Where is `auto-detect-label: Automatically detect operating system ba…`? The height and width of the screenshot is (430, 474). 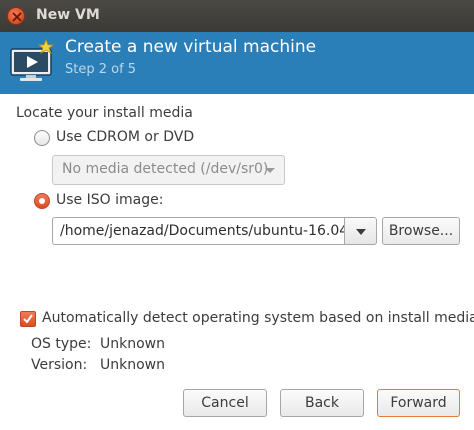
auto-detect-label: Automatically detect operating system ba… is located at coordinates (258, 318).